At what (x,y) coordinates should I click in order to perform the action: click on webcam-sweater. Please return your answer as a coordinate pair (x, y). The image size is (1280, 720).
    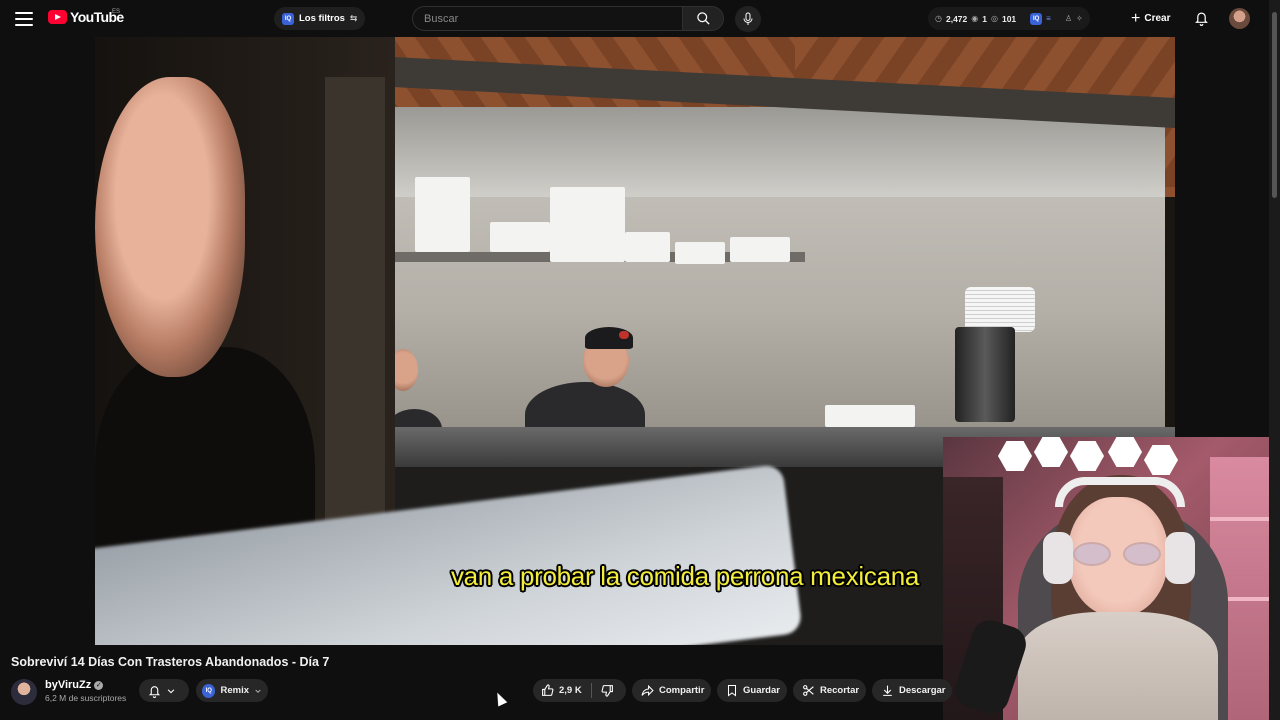
    Looking at the image, I should click on (1118, 666).